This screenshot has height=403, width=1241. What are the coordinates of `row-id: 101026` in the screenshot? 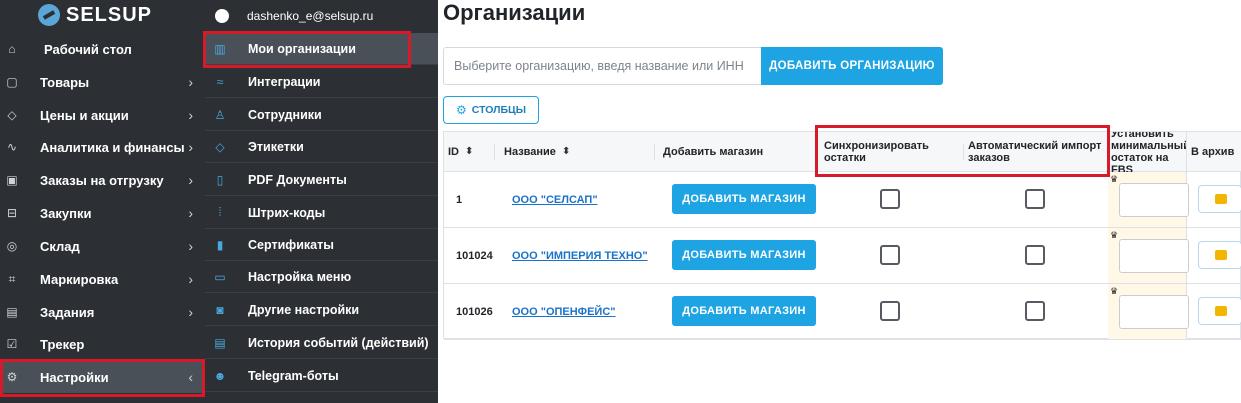 It's located at (474, 312).